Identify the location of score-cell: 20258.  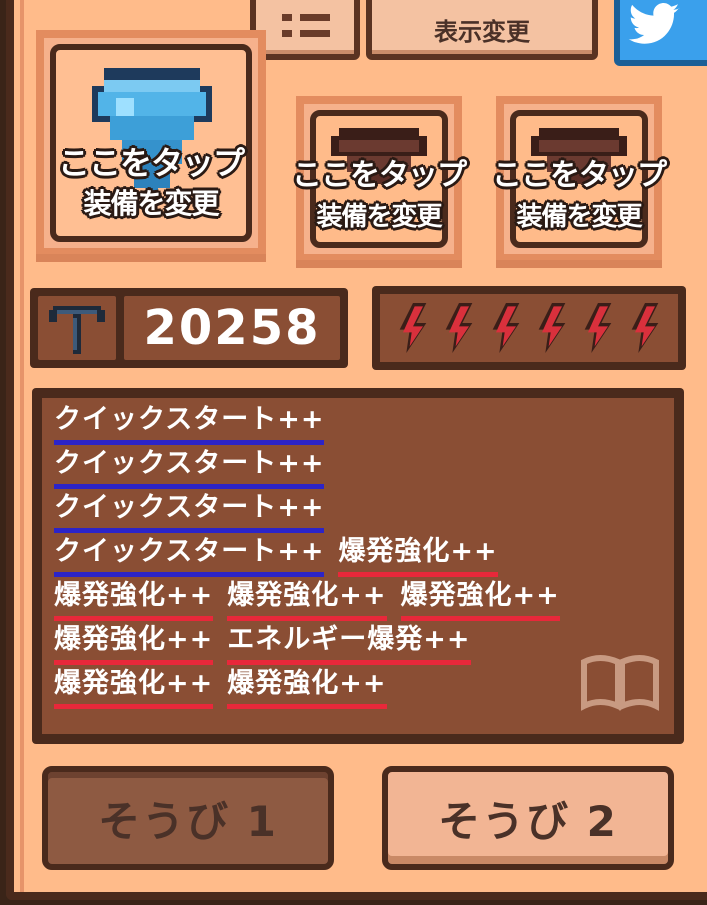
(232, 328).